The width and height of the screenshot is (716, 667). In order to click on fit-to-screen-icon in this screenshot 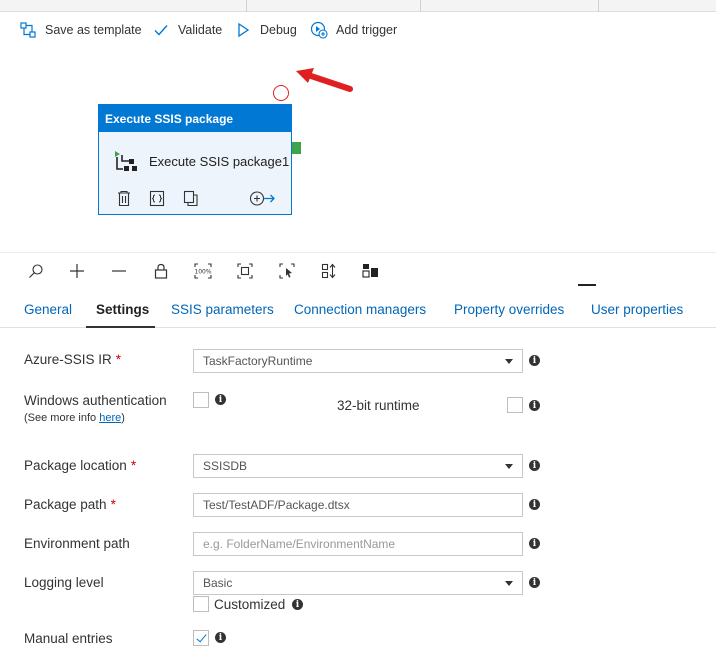, I will do `click(245, 271)`.